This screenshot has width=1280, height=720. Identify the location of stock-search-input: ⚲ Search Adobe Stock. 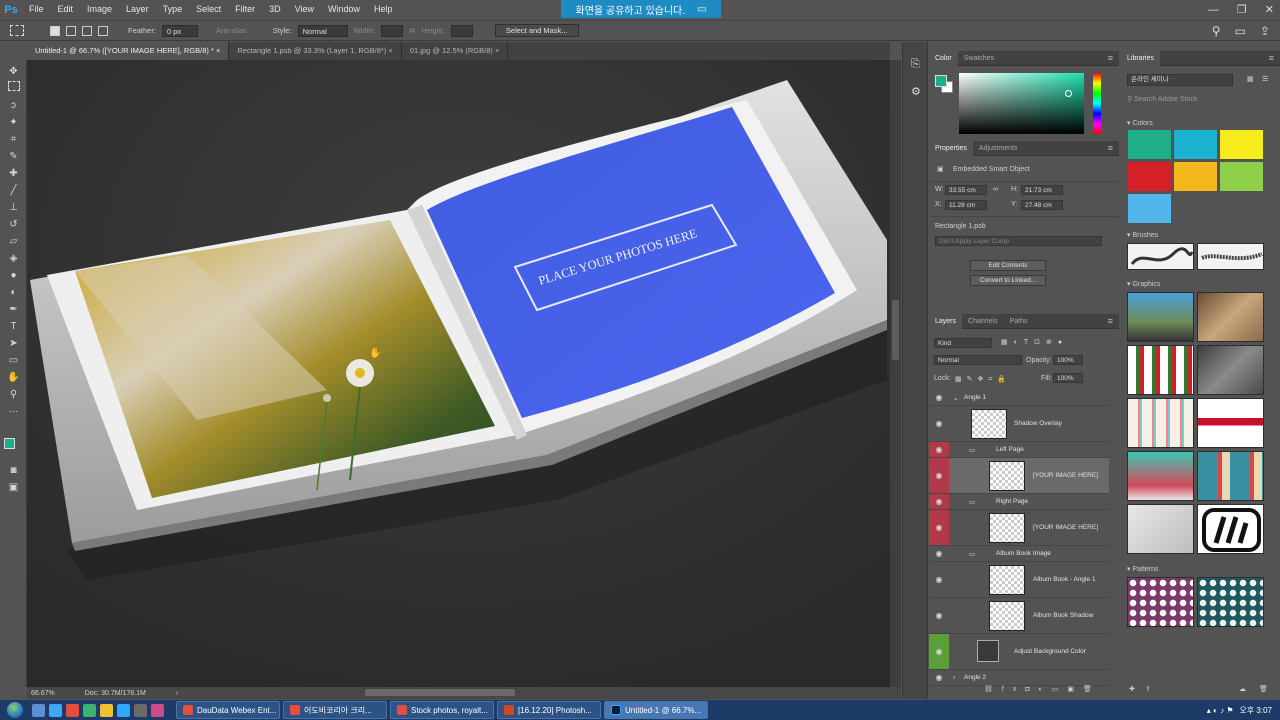
(1162, 99).